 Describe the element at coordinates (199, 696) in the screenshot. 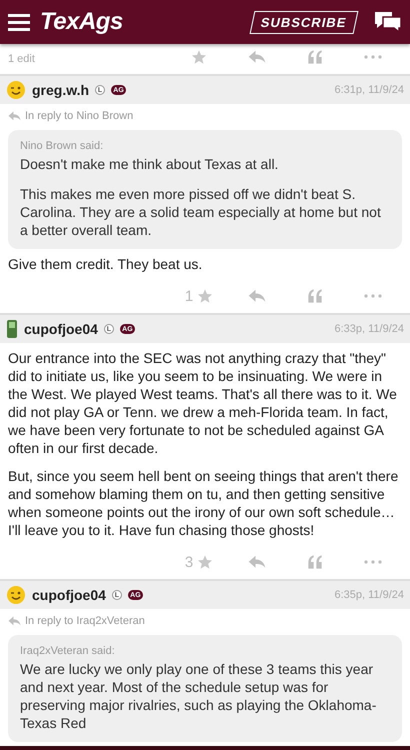

I see `quote-text: We are lucky we only play one of these 3 teams this year and next year. Most of the schedule setup was for preserving major rivalries, such as playing the Oklahoma-Texas Red` at that location.